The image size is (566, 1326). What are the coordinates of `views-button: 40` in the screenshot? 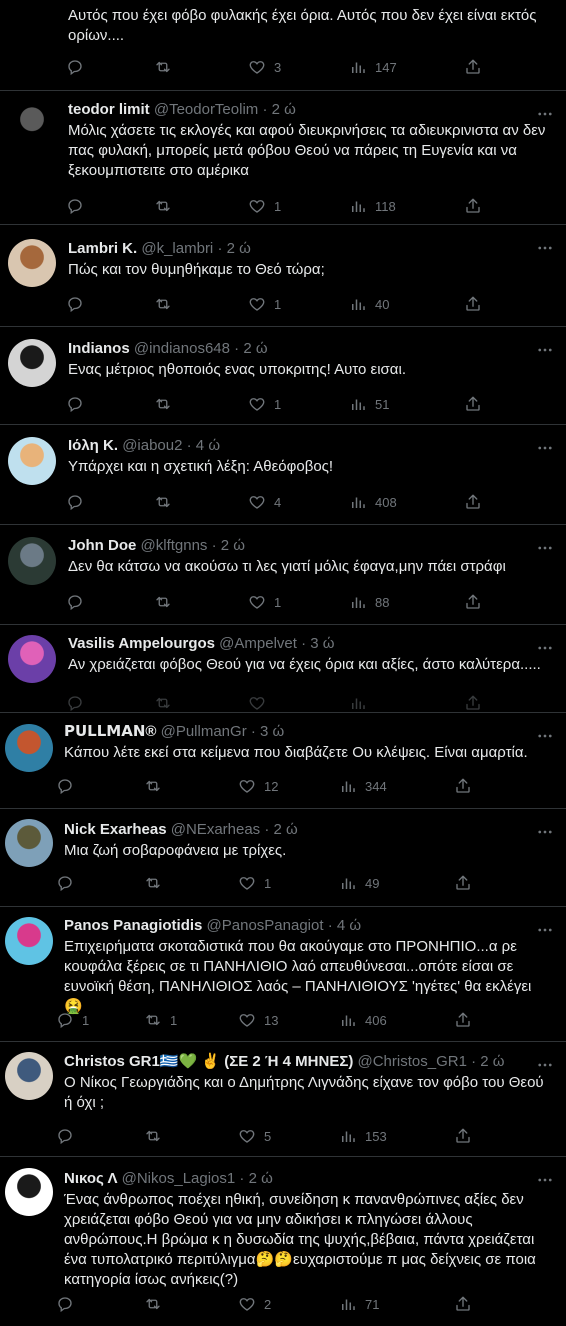 It's located at (369, 304).